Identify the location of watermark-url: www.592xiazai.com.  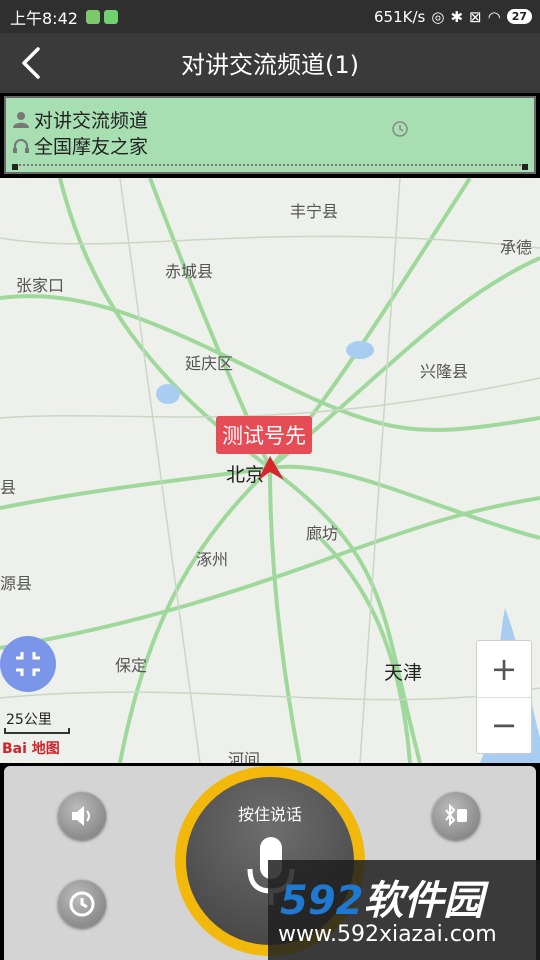
(387, 934).